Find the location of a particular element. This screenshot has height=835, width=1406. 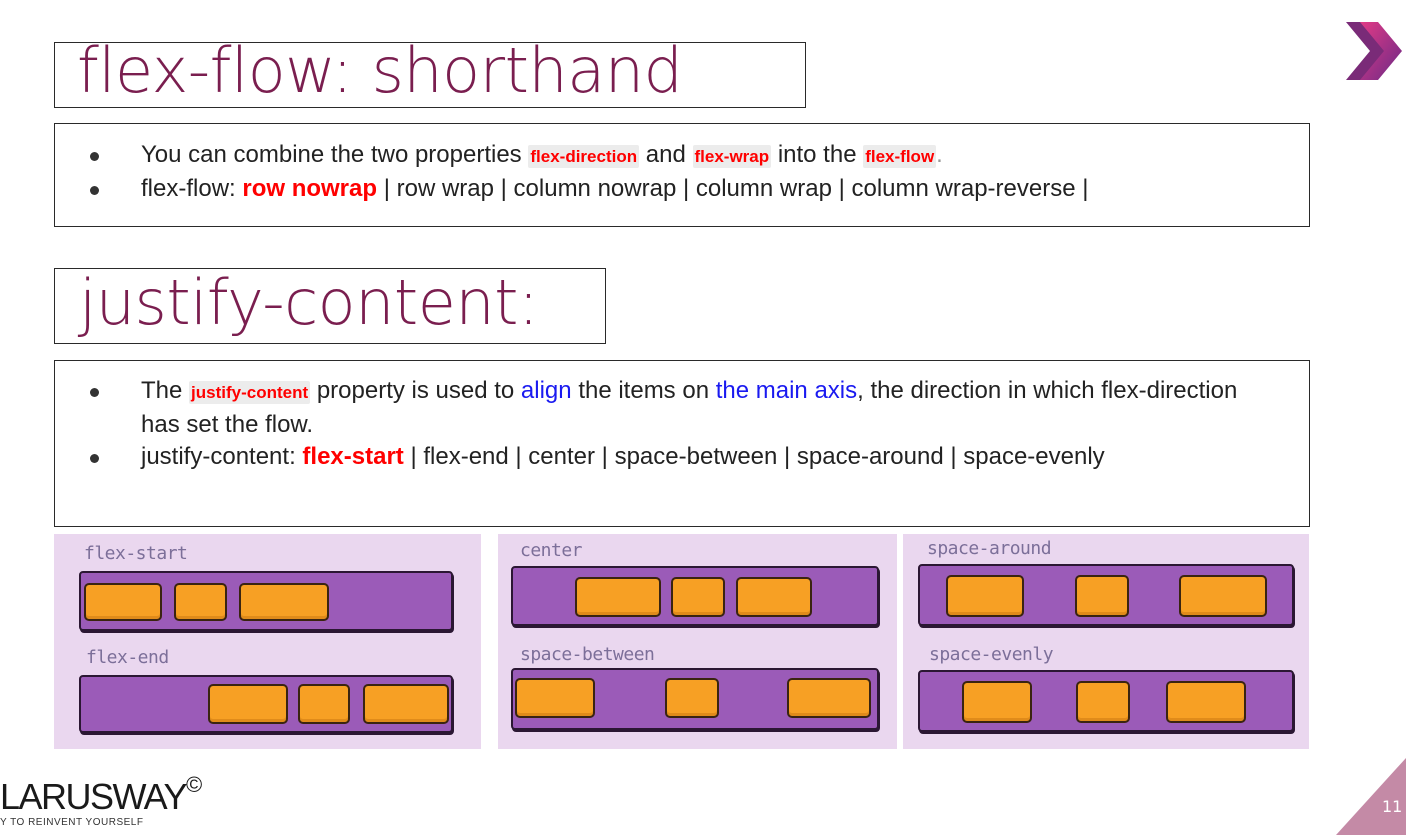

flex-flow-title-text: flex-flow: shorthand is located at coordinates (380, 70).